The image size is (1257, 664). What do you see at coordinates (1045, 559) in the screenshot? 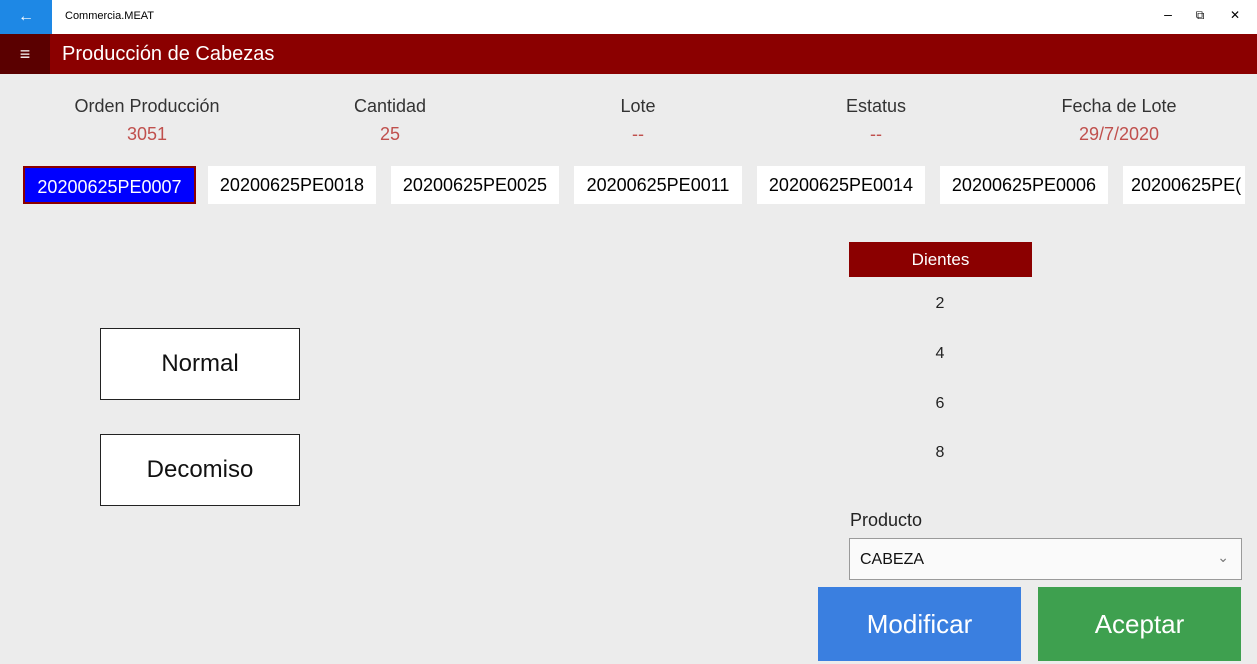
I see `producto-select: CABEZA ⌄` at bounding box center [1045, 559].